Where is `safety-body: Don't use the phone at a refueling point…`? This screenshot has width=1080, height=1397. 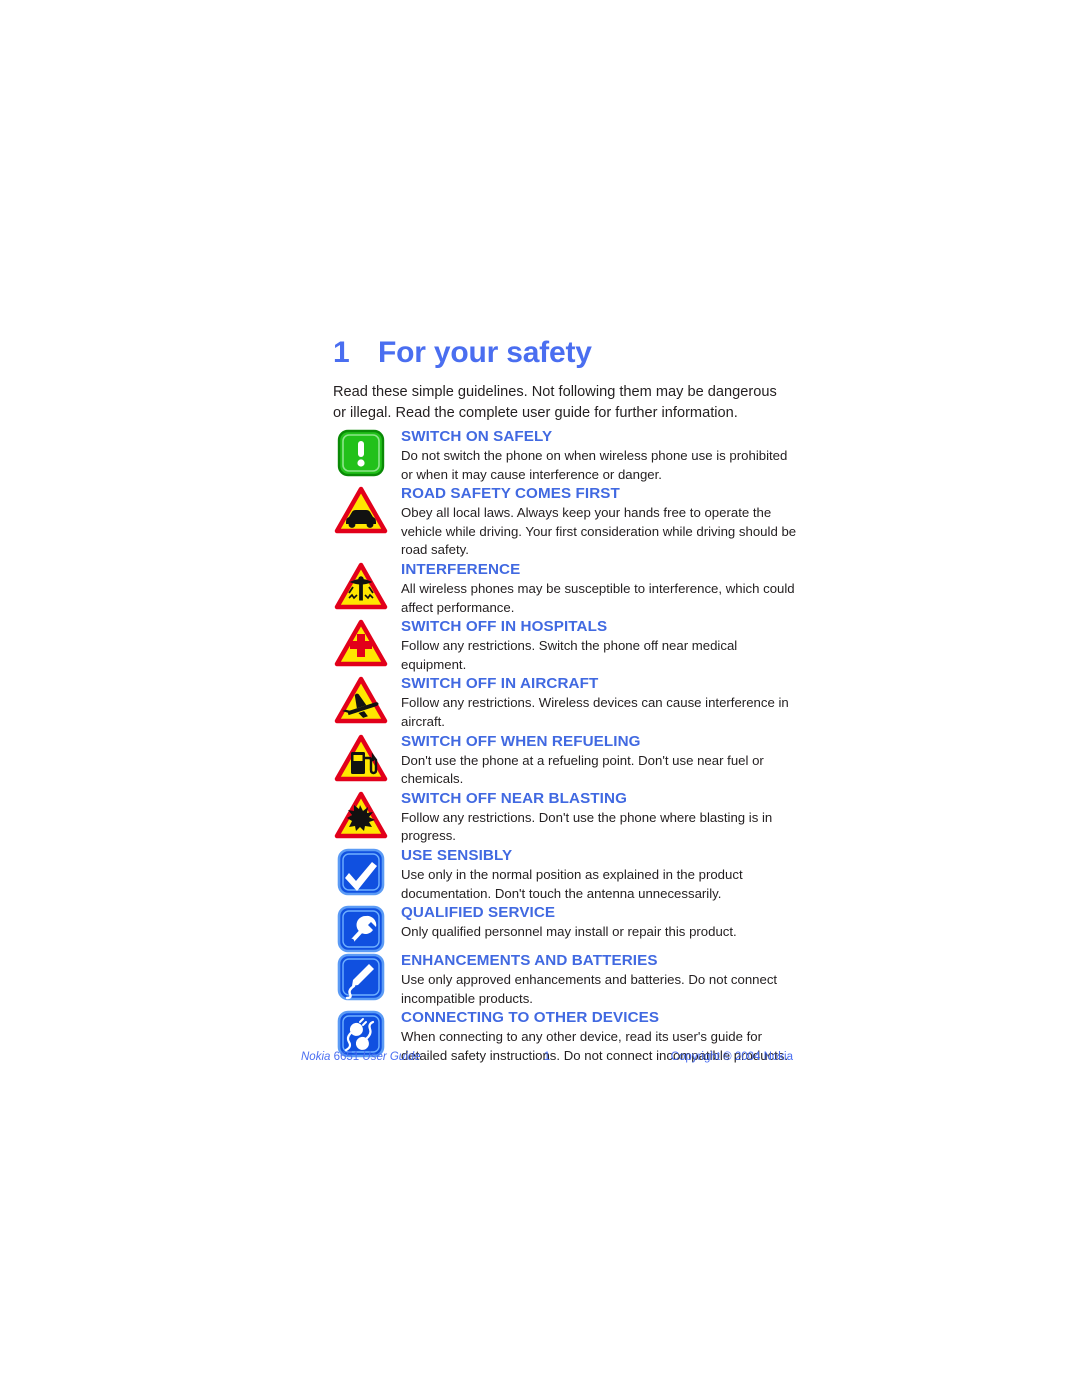
safety-body: Don't use the phone at a refueling point… is located at coordinates (582, 769).